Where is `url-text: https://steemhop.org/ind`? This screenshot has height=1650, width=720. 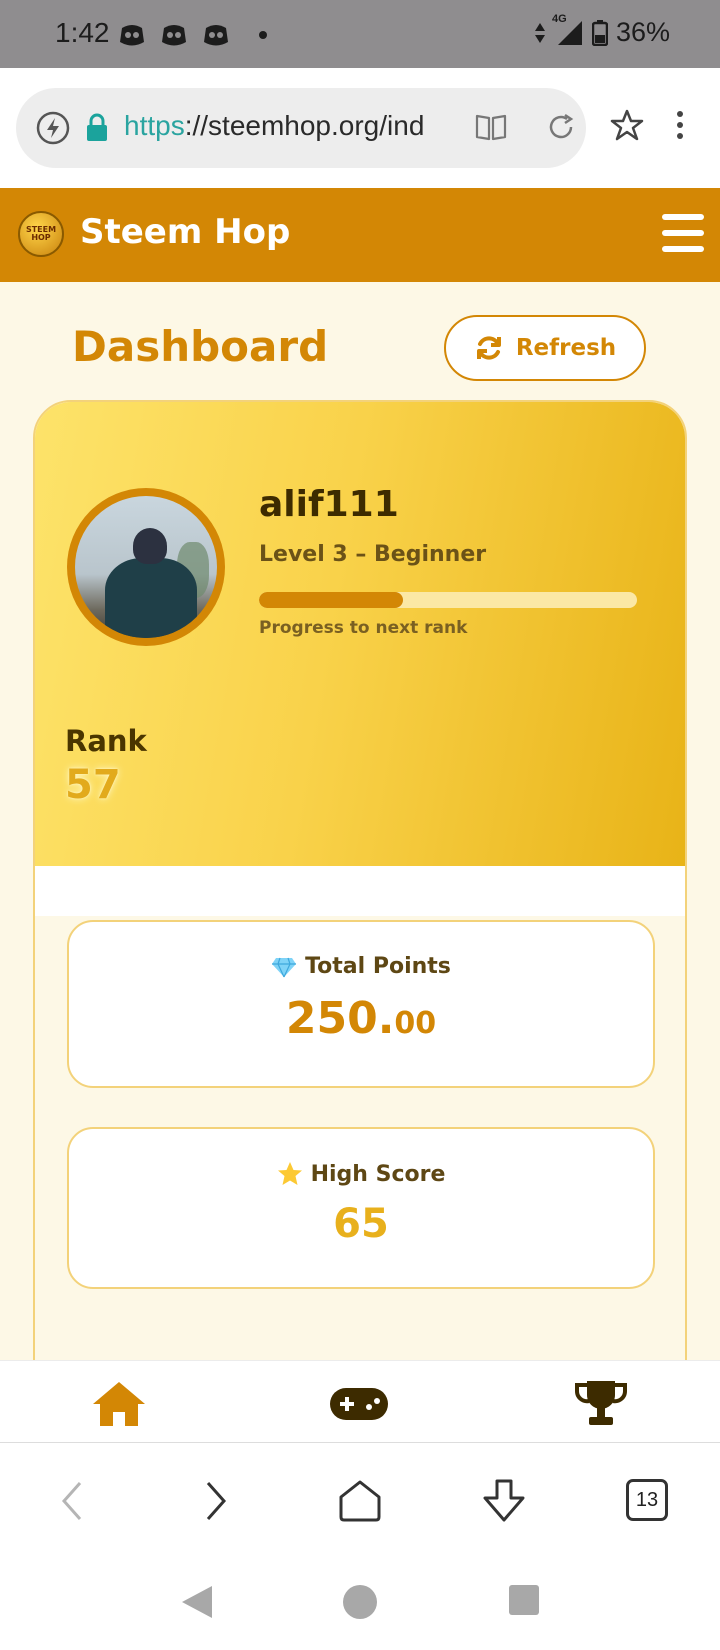 url-text: https://steemhop.org/ind is located at coordinates (289, 126).